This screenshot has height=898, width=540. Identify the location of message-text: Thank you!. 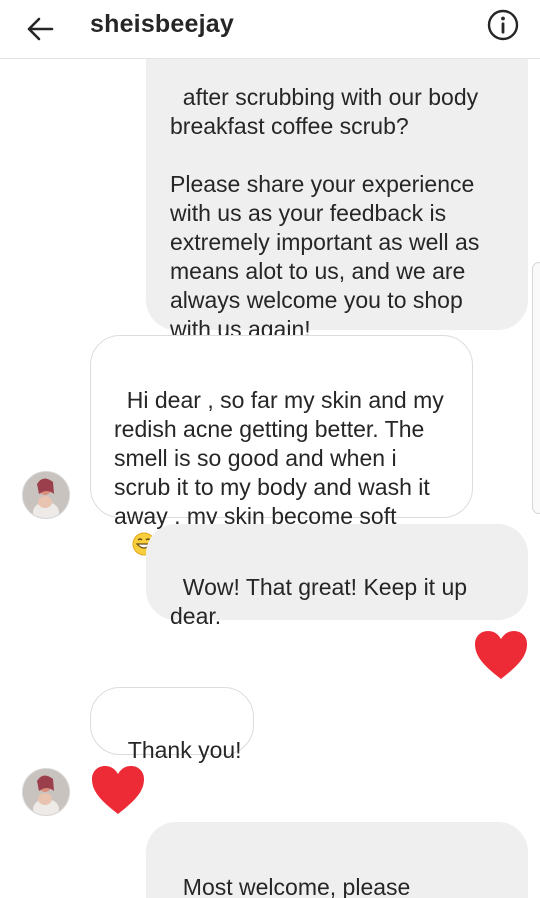
(184, 750).